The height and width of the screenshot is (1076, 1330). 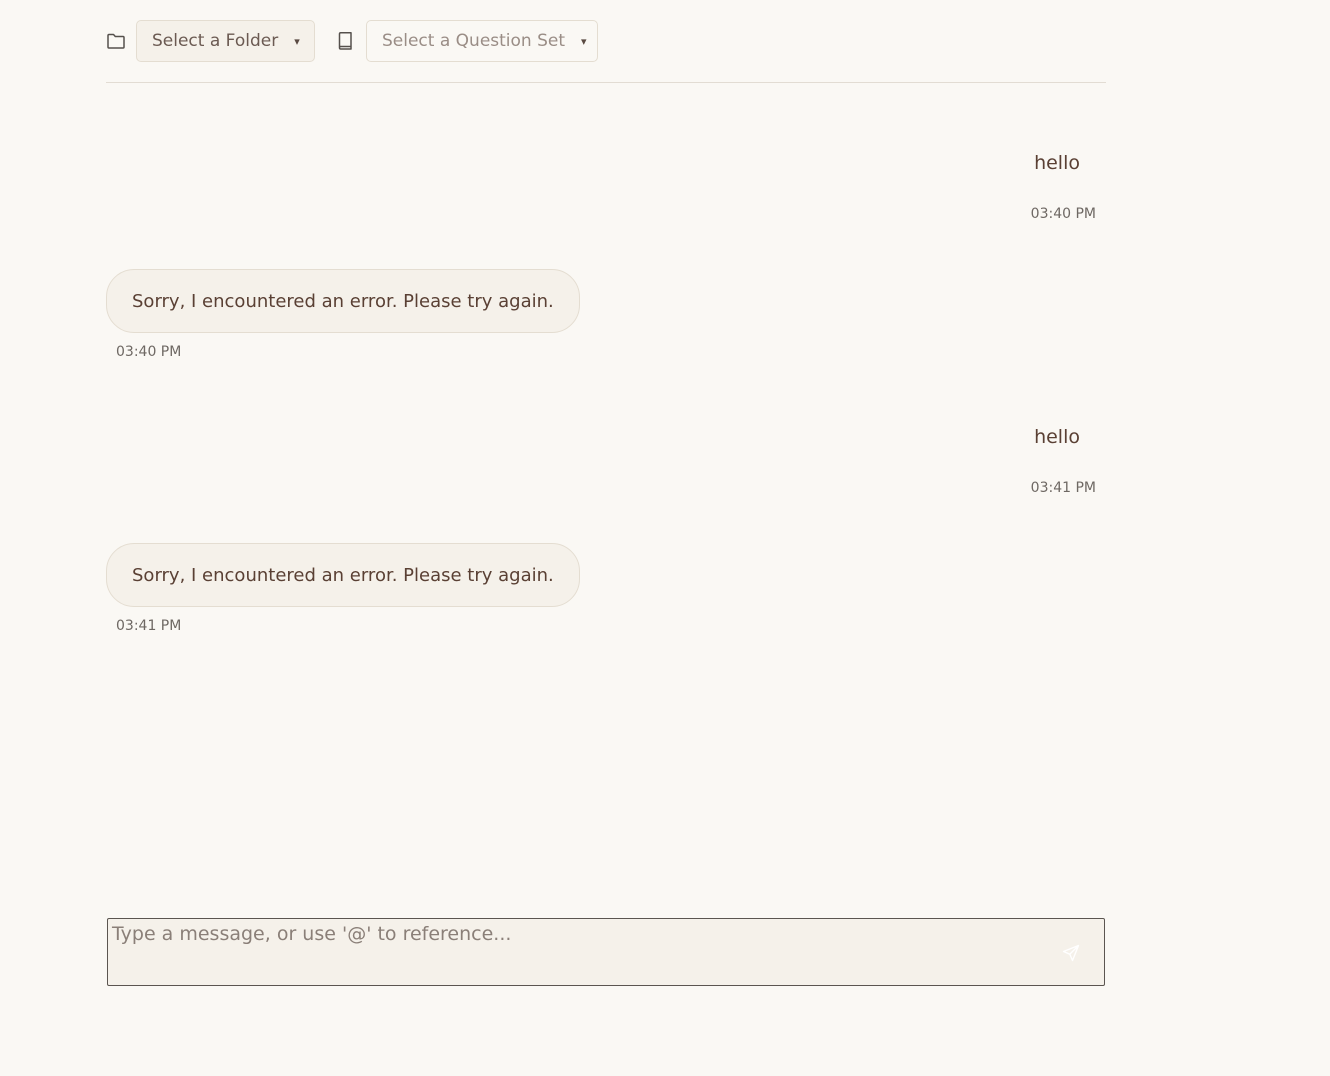 I want to click on send-button, so click(x=1071, y=953).